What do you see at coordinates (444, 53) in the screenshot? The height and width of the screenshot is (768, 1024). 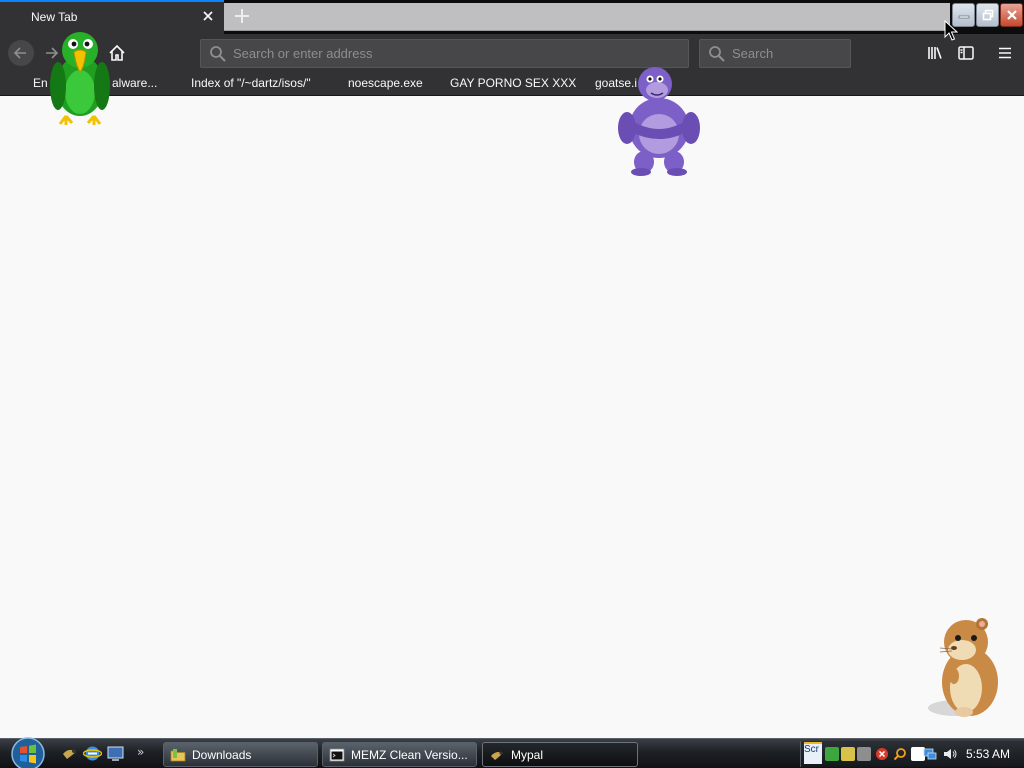 I see `address-bar` at bounding box center [444, 53].